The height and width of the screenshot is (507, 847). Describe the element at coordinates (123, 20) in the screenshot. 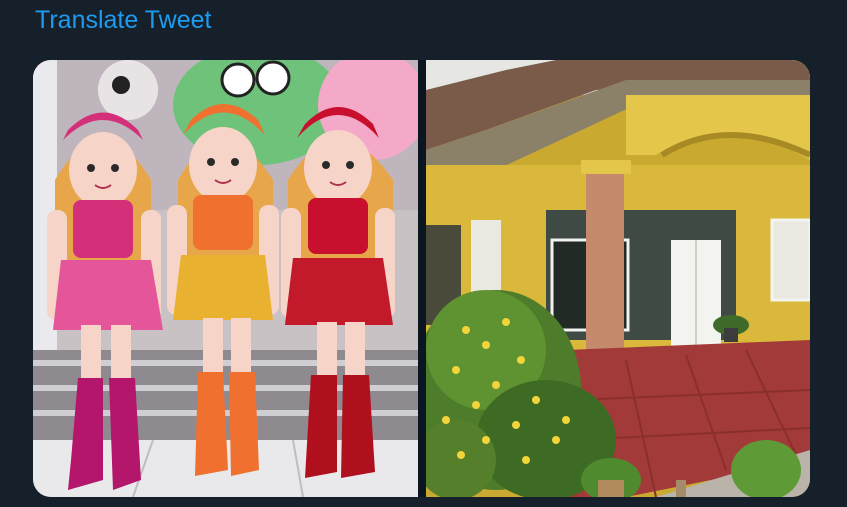

I see `translate-tweet-link: Translate Tweet` at that location.